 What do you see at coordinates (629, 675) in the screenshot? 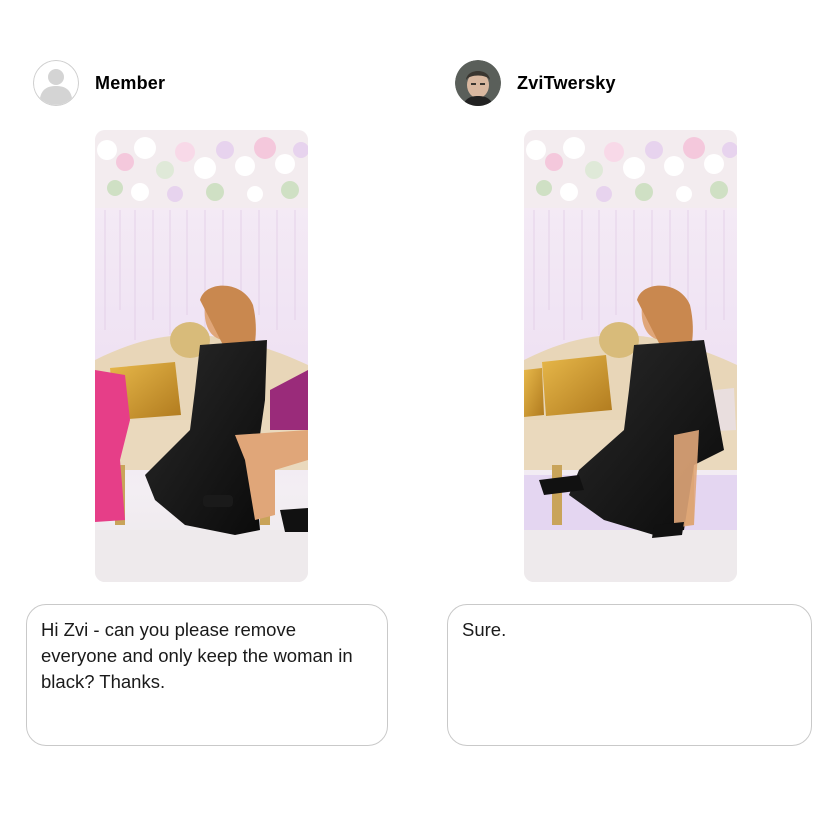
I see `response-message-bubble: Sure.` at bounding box center [629, 675].